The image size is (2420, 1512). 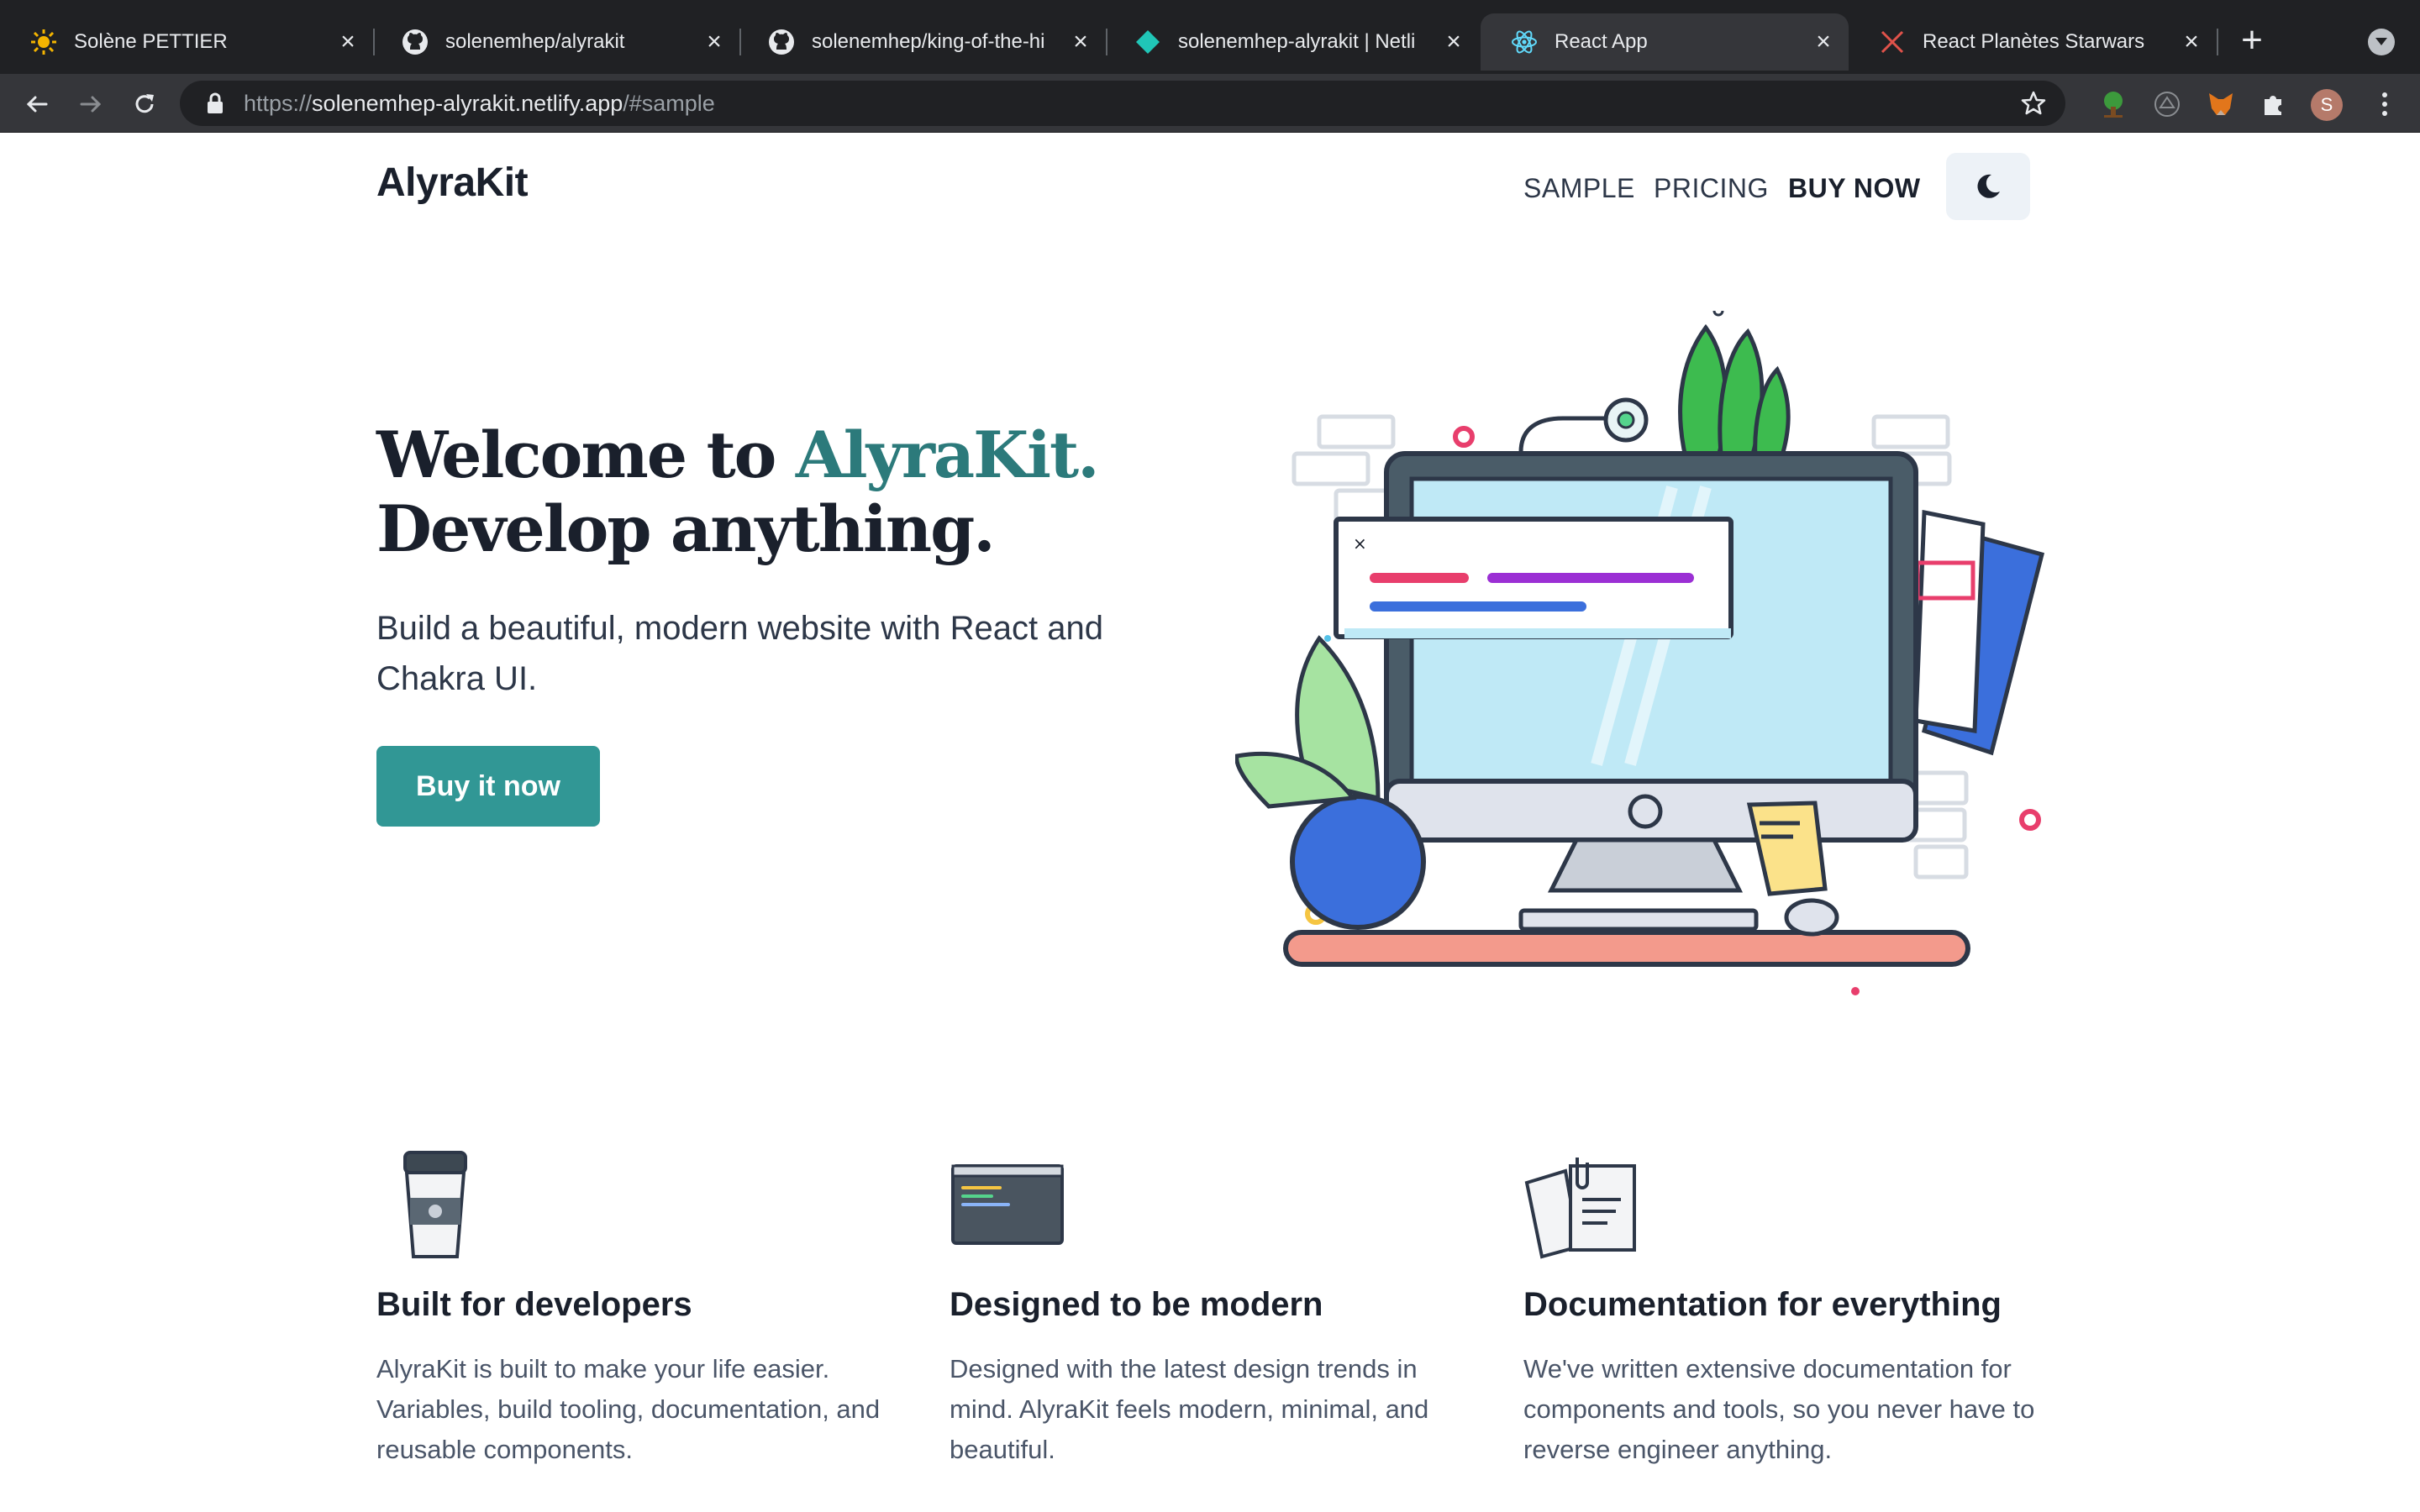 What do you see at coordinates (1579, 188) in the screenshot?
I see `nav-link-sample: SAMPLE` at bounding box center [1579, 188].